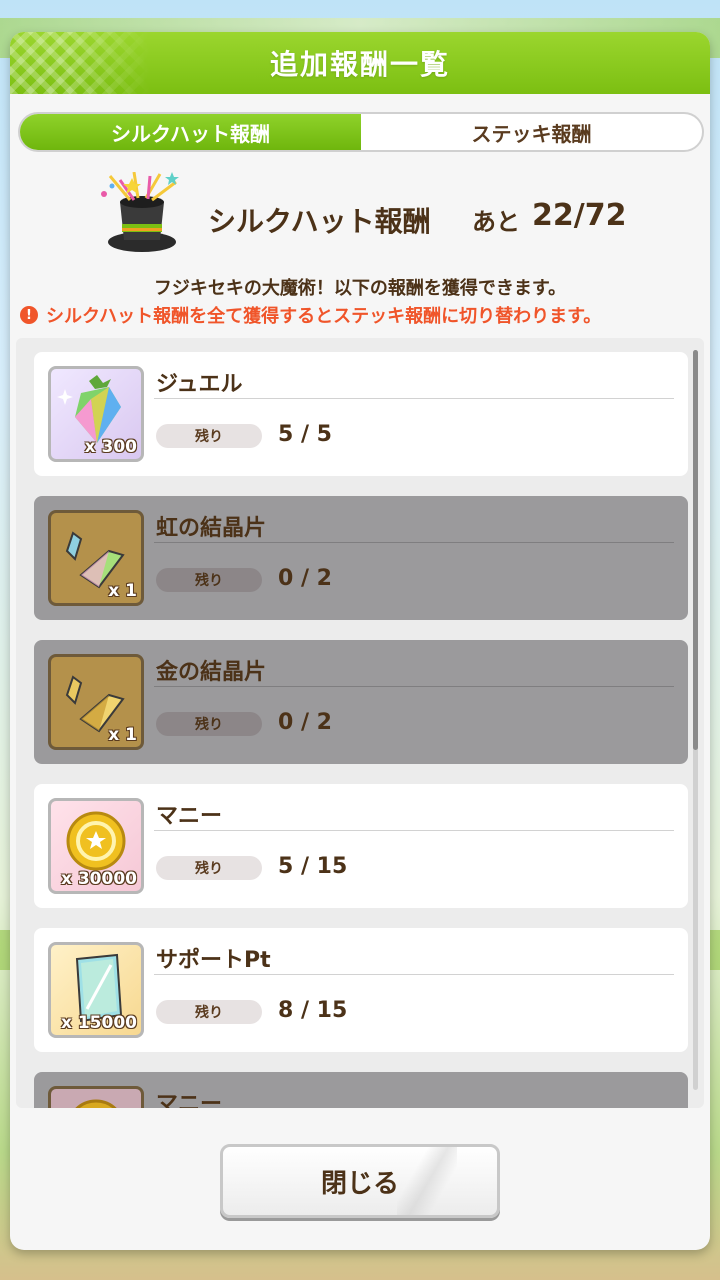  Describe the element at coordinates (695, 550) in the screenshot. I see `scrollbar-thumb` at that location.